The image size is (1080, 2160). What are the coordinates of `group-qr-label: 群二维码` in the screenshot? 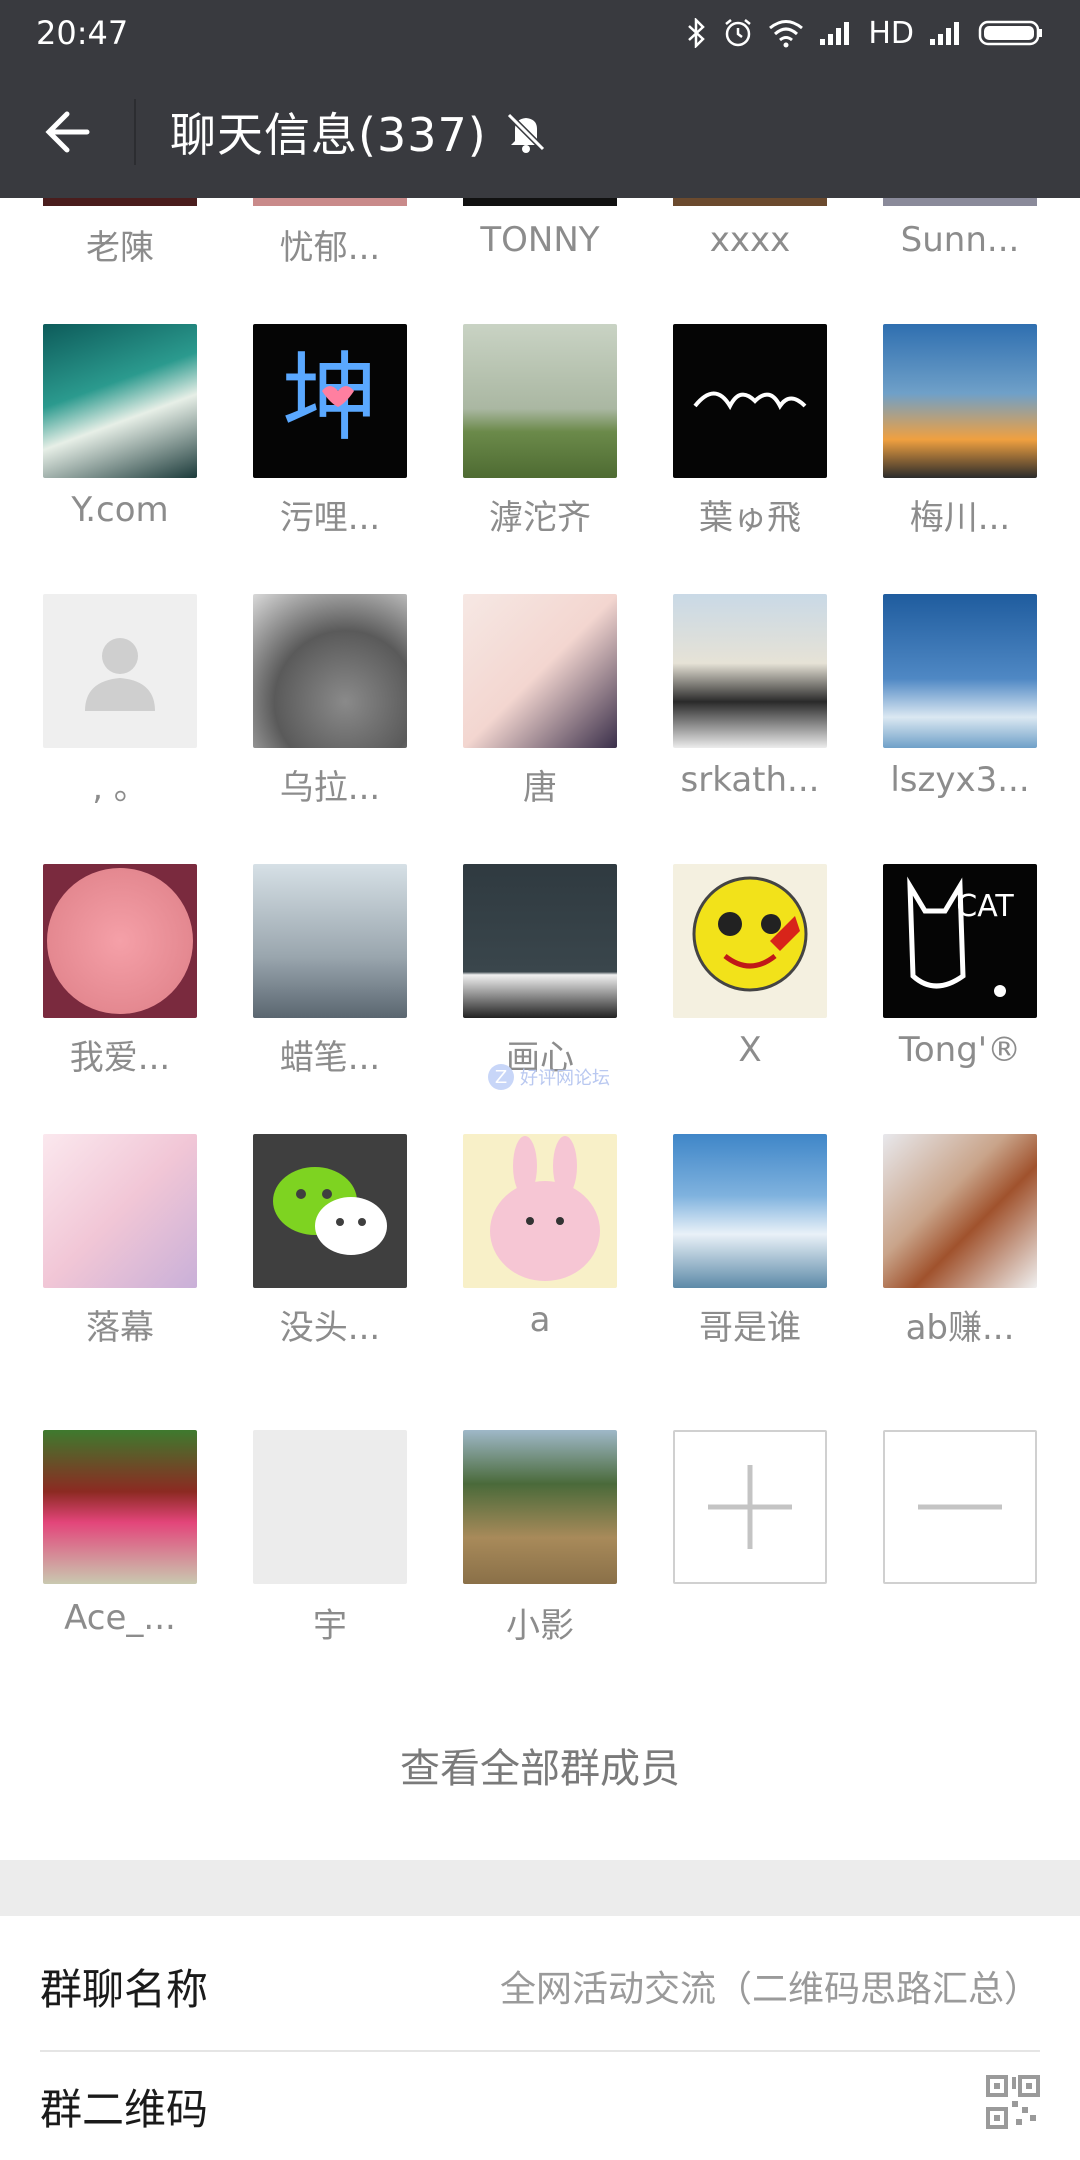 It's located at (124, 2109).